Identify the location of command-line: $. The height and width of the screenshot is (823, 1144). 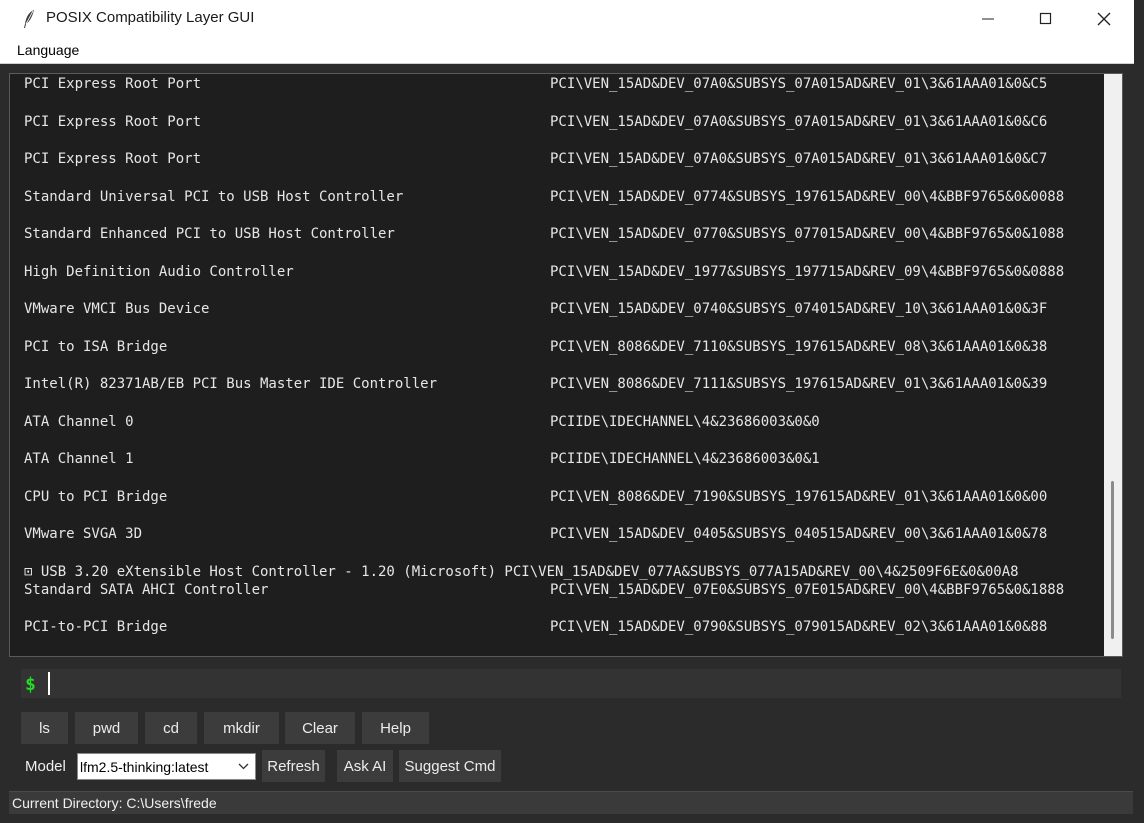
(571, 683).